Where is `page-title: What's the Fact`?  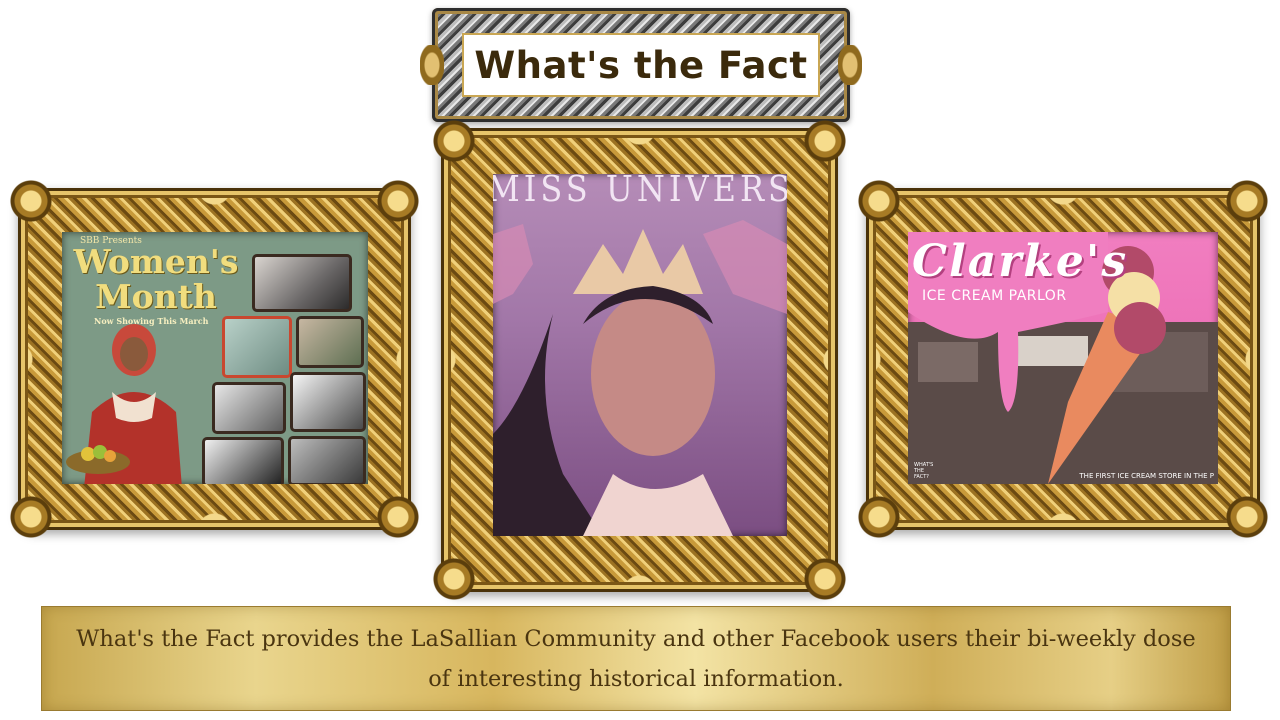
page-title: What's the Fact is located at coordinates (641, 65).